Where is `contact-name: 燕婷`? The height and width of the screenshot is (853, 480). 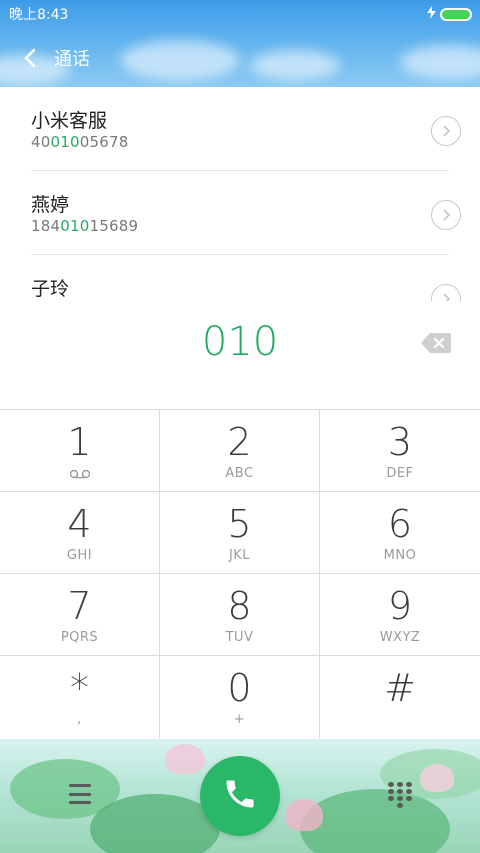
contact-name: 燕婷 is located at coordinates (50, 205).